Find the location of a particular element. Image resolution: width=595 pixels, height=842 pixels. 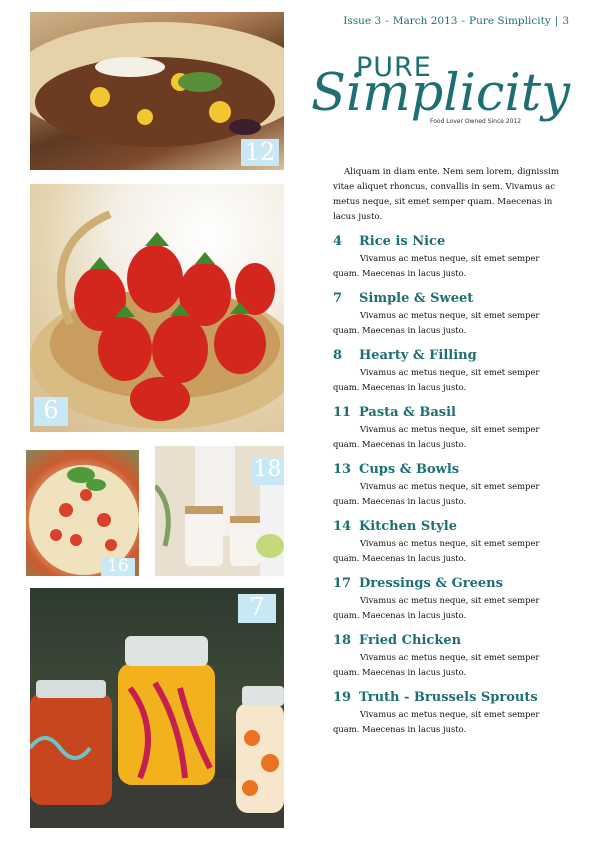

issue-date: March 2013 is located at coordinates (425, 21).